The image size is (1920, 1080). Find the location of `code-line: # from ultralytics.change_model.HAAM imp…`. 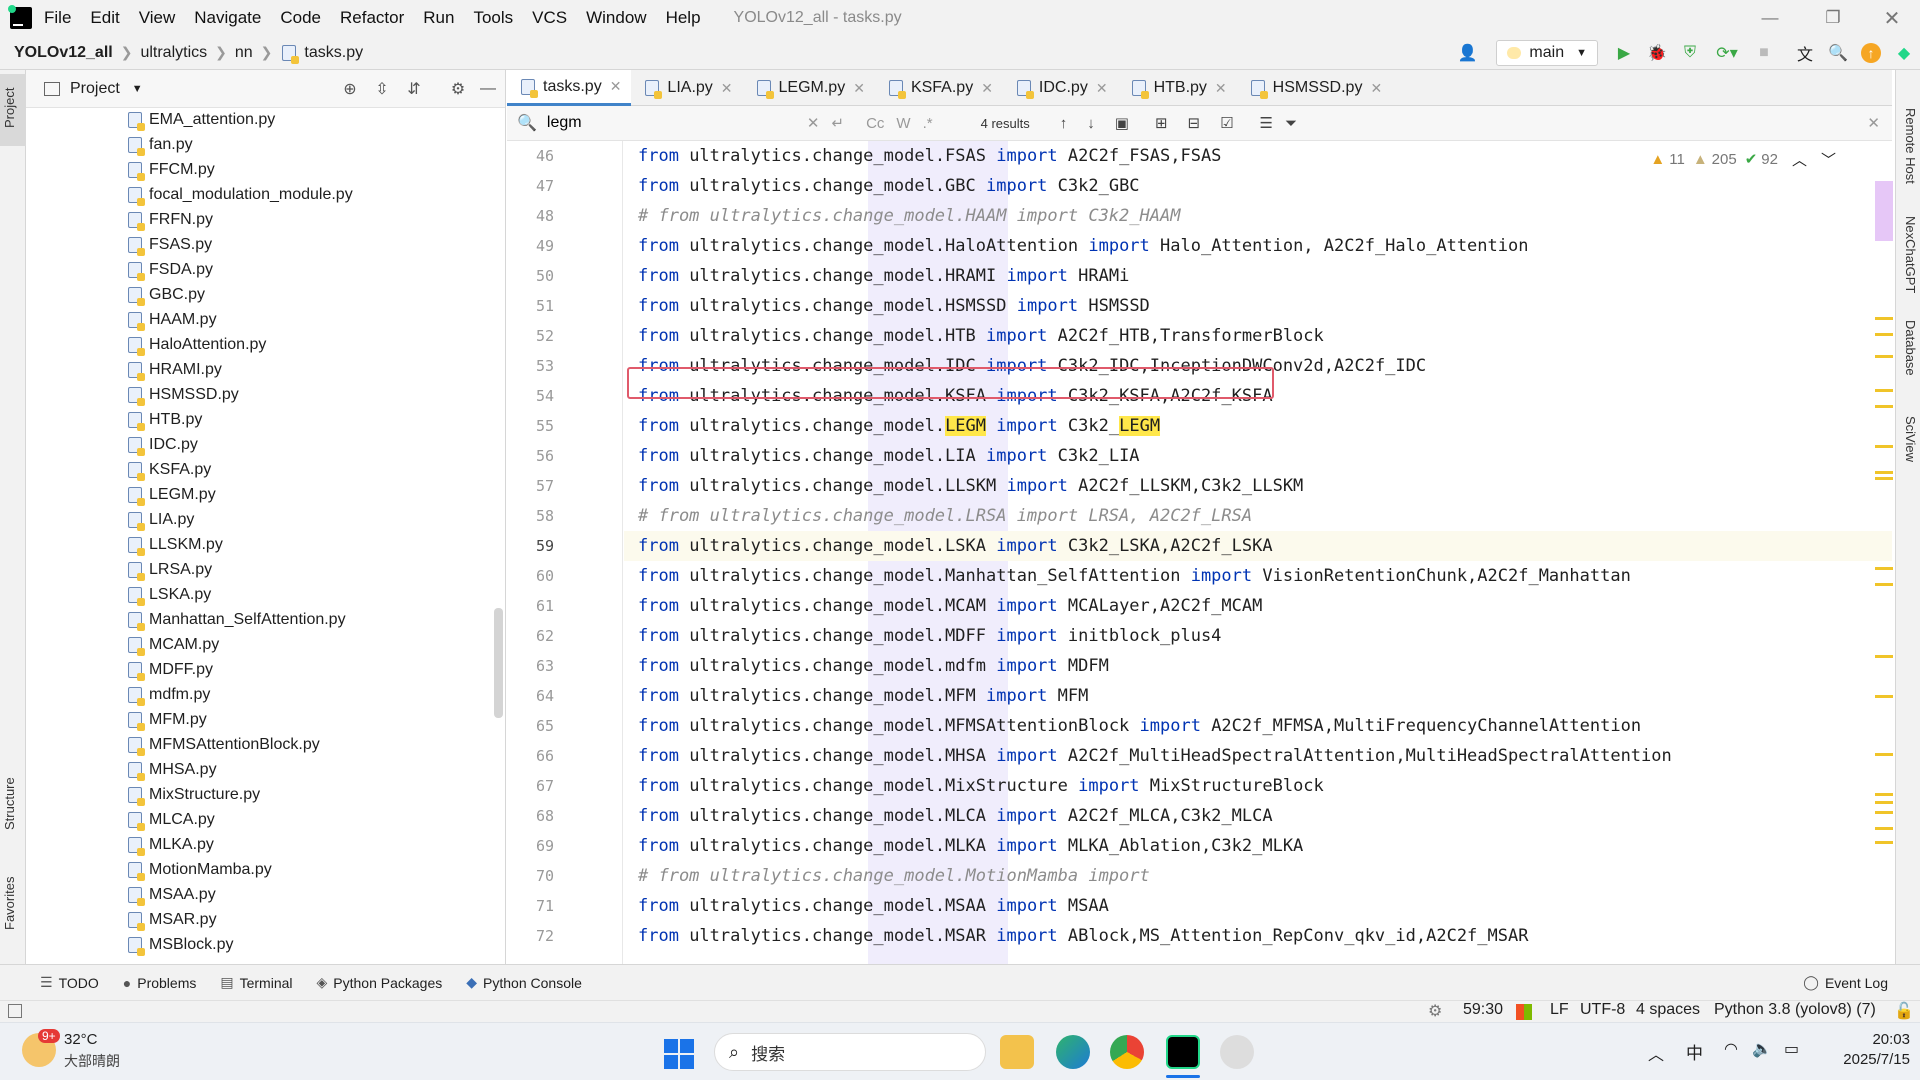

code-line: # from ultralytics.change_model.HAAM imp… is located at coordinates (1258, 216).